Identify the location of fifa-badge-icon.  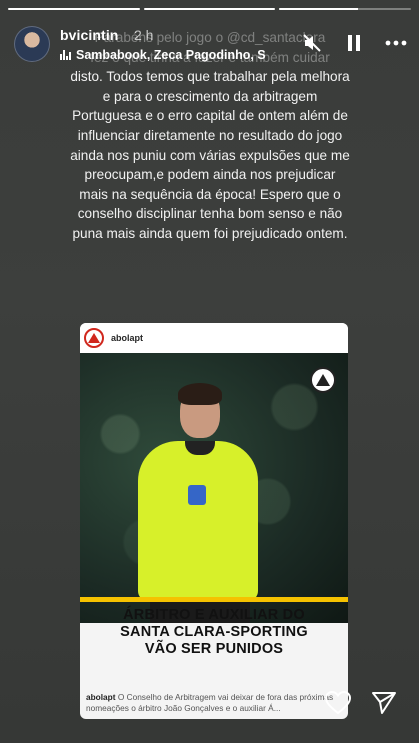
(197, 495).